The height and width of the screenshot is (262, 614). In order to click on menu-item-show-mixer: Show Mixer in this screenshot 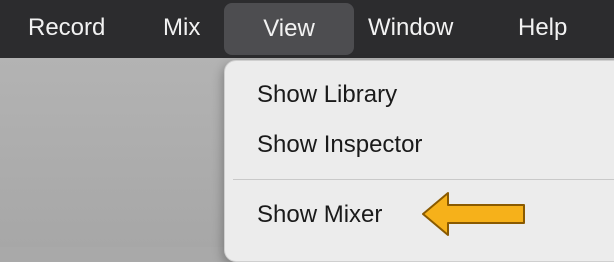, I will do `click(319, 215)`.